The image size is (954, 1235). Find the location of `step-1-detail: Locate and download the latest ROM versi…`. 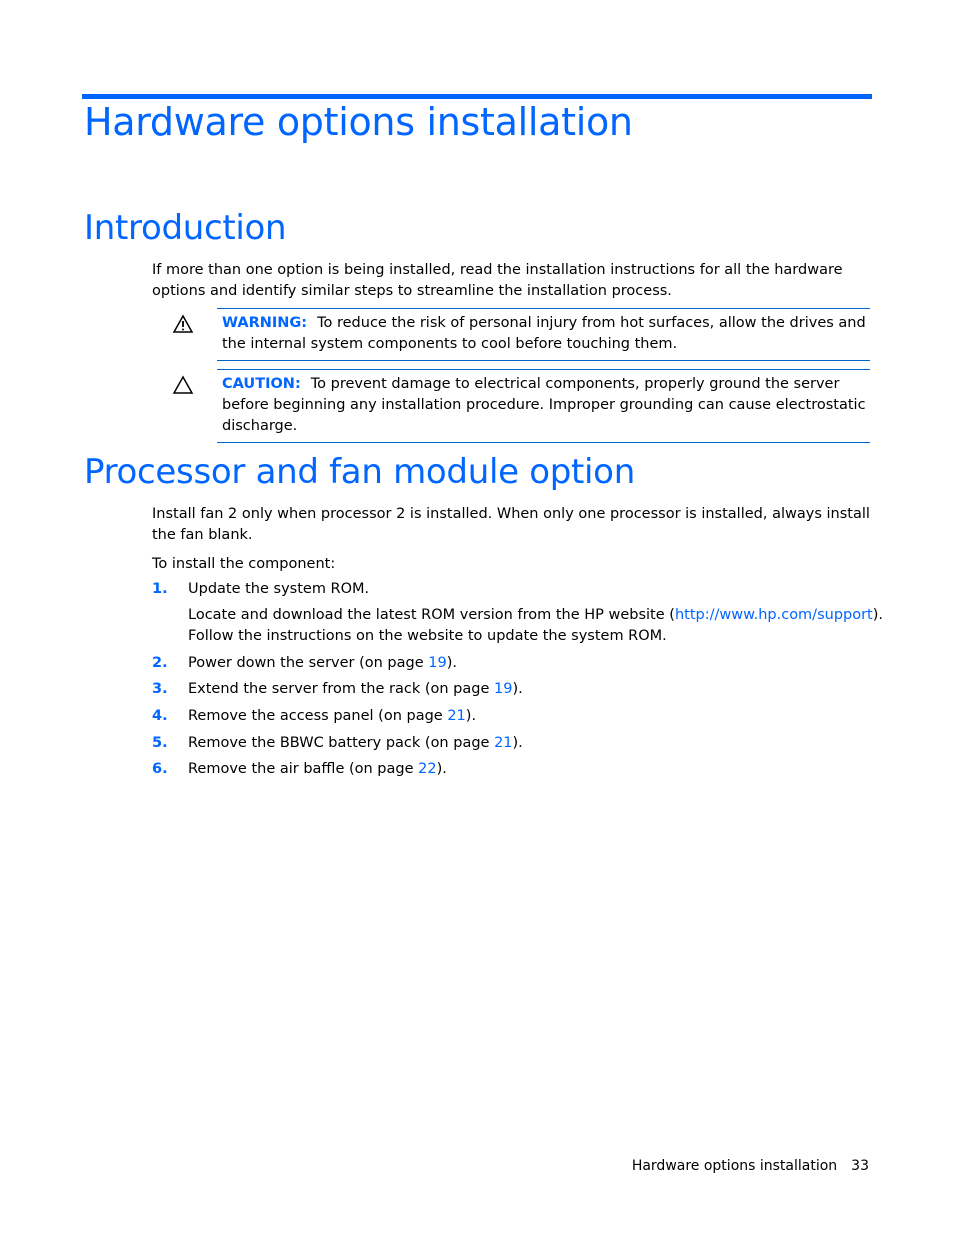

step-1-detail: Locate and download the latest ROM versi… is located at coordinates (536, 615).